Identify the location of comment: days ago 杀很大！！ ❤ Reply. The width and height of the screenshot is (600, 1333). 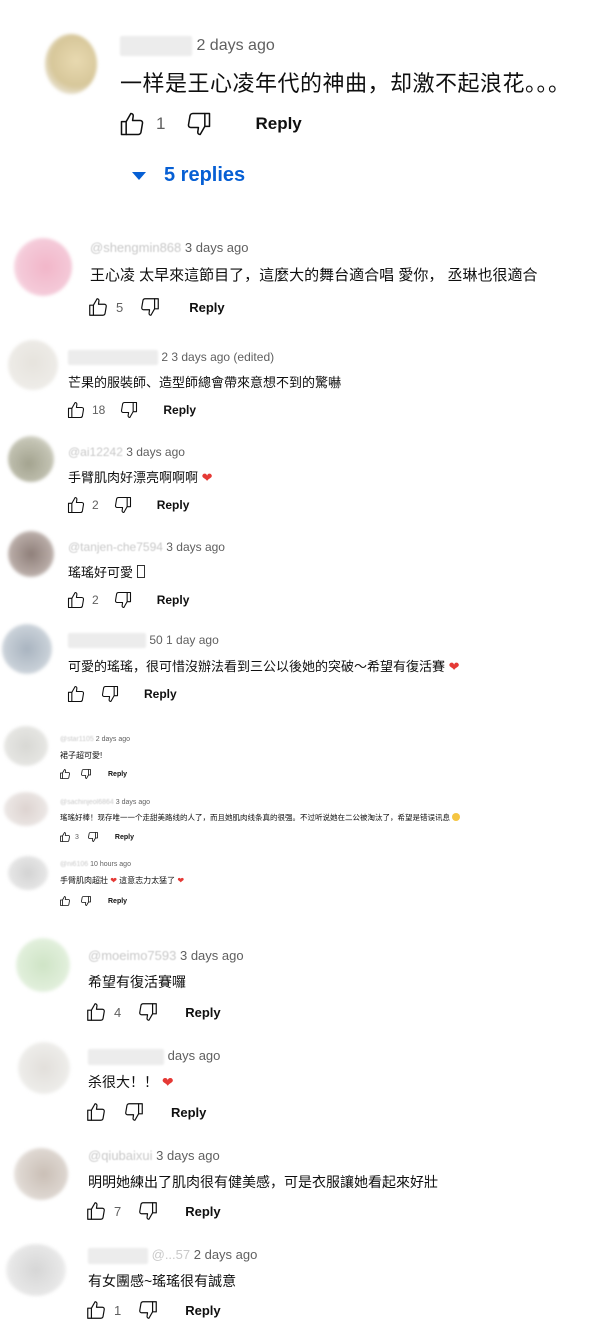
(300, 1084).